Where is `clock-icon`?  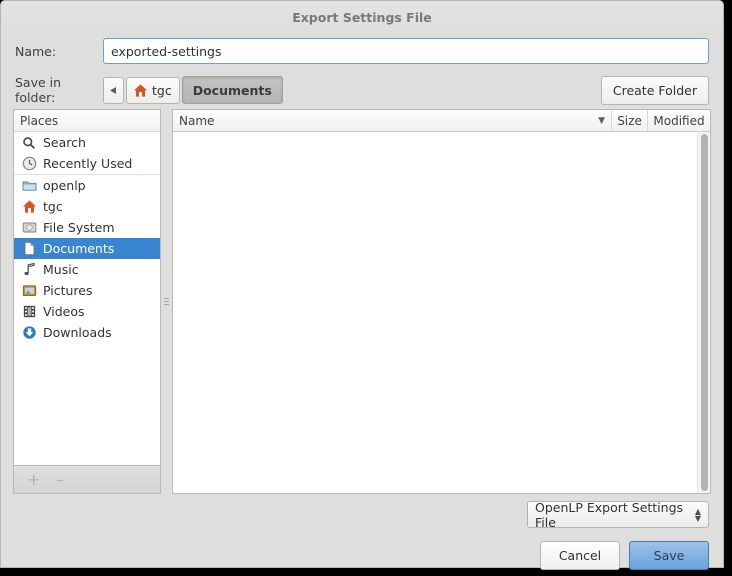
clock-icon is located at coordinates (29, 164).